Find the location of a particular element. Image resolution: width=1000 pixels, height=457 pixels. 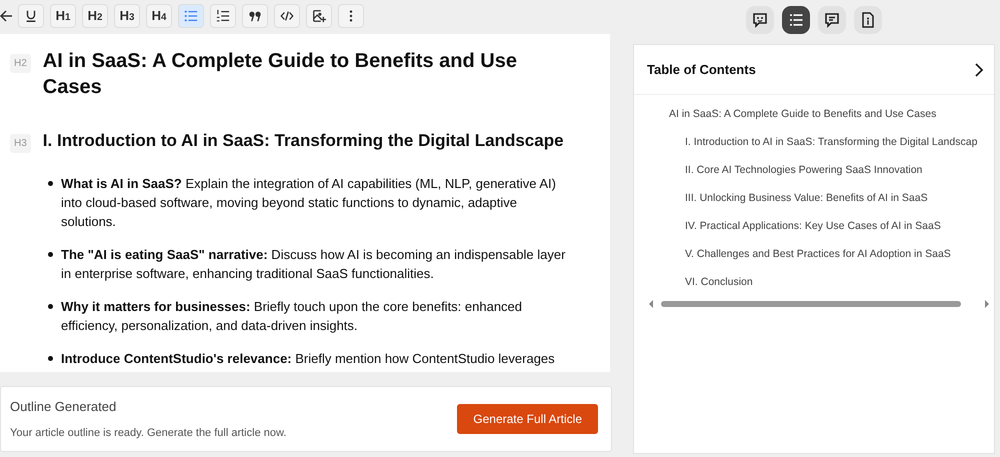

underline-button is located at coordinates (31, 16).